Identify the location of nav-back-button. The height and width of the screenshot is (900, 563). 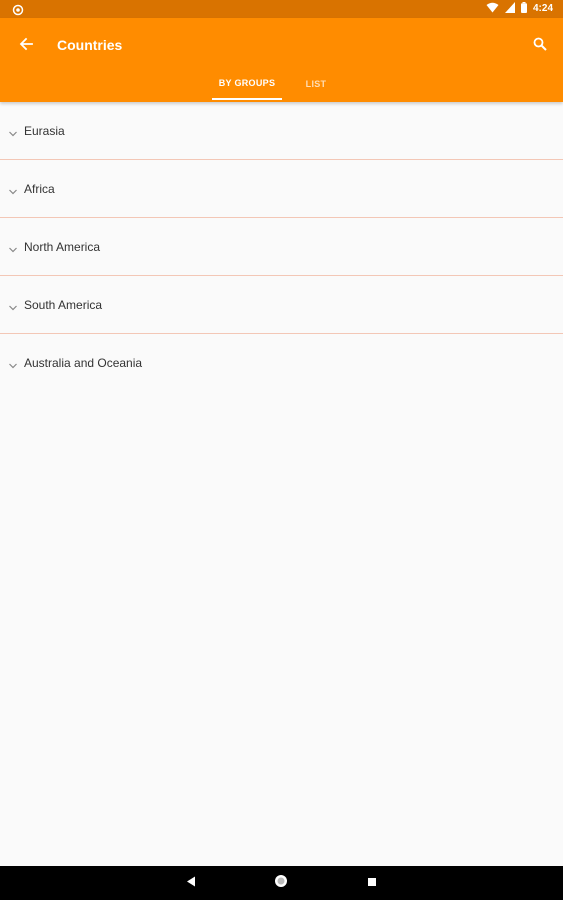
(191, 883).